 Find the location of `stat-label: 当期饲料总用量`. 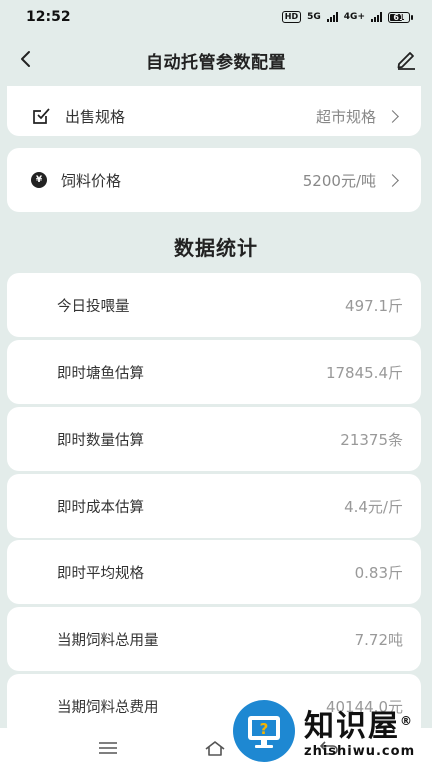

stat-label: 当期饲料总用量 is located at coordinates (108, 640).